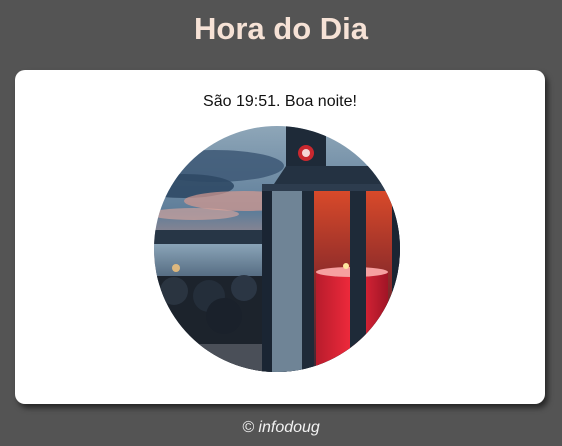 The image size is (562, 446). Describe the element at coordinates (281, 427) in the screenshot. I see `footer-credit: © infodoug` at that location.